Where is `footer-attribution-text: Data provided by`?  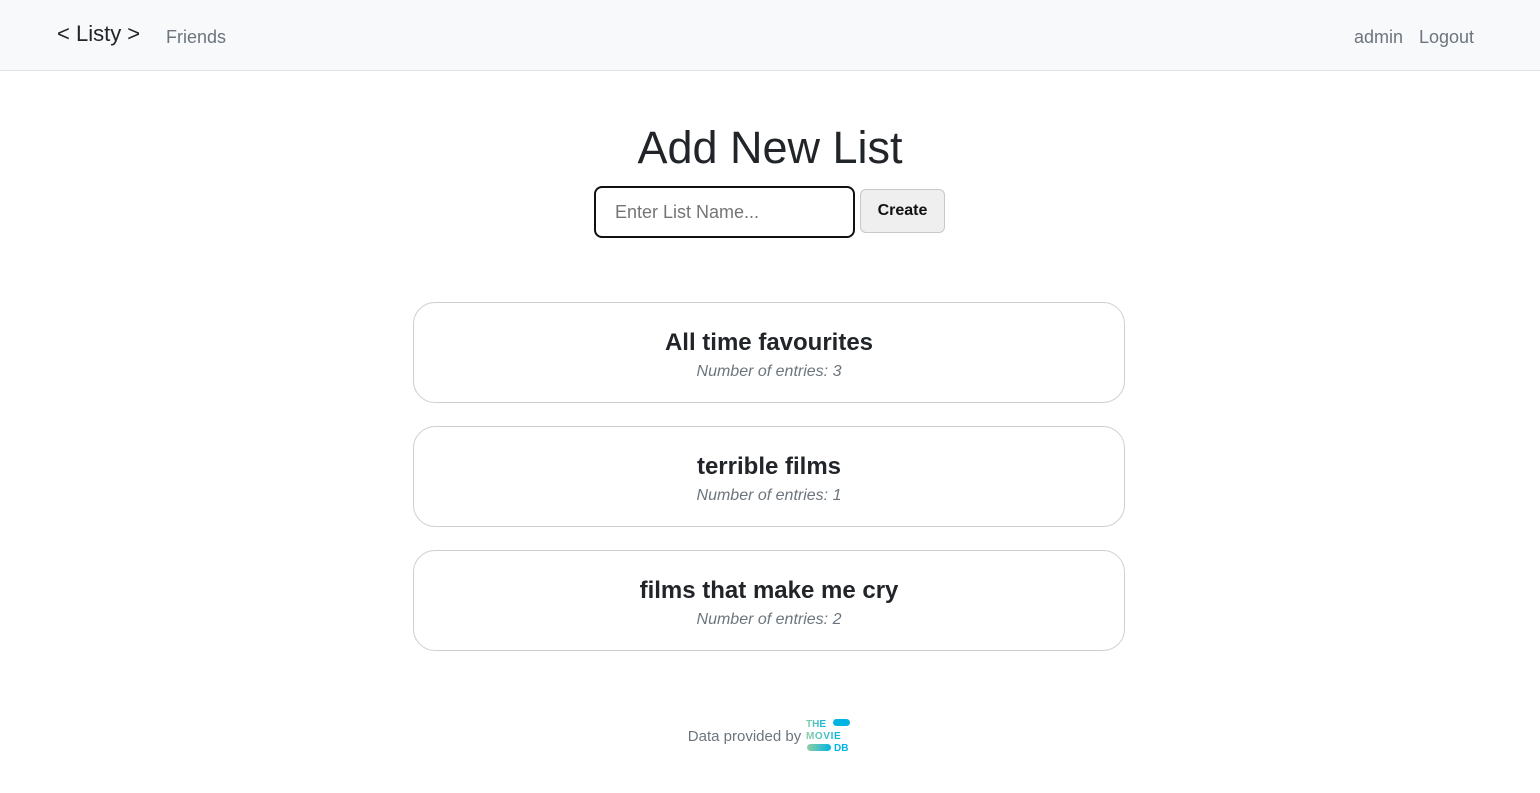 footer-attribution-text: Data provided by is located at coordinates (744, 736).